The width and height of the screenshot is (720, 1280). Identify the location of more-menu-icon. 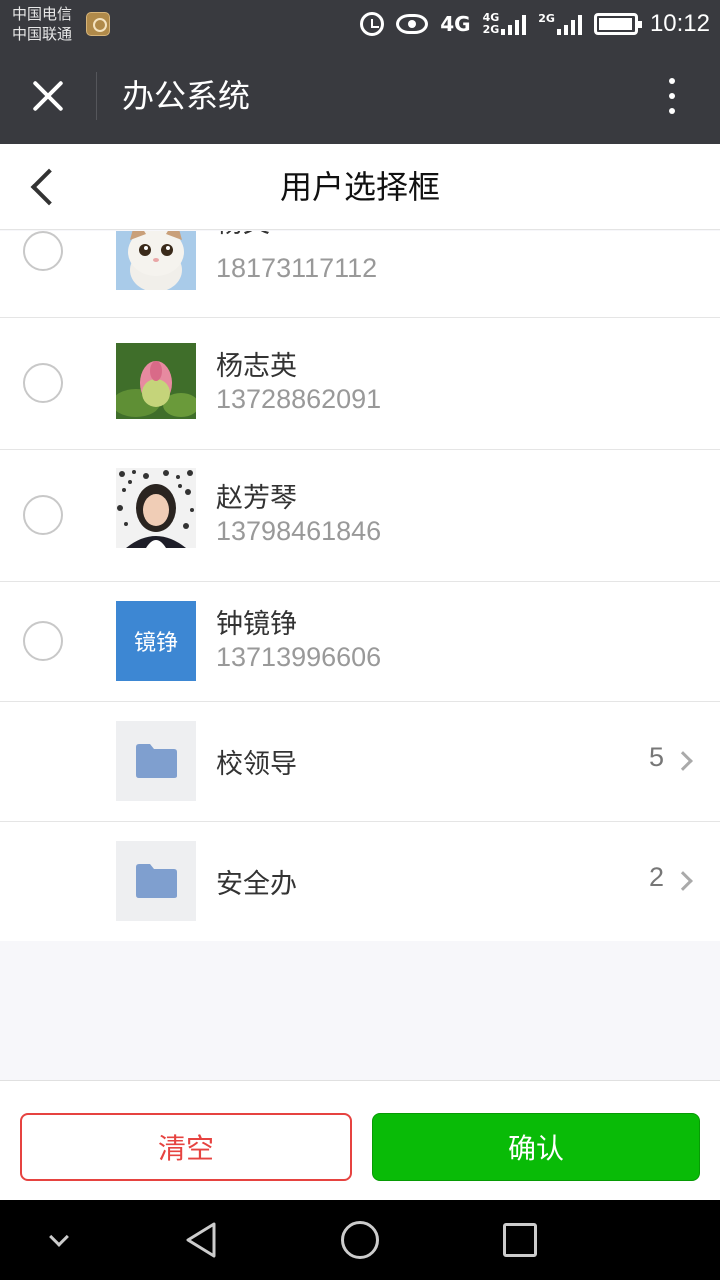
(672, 96).